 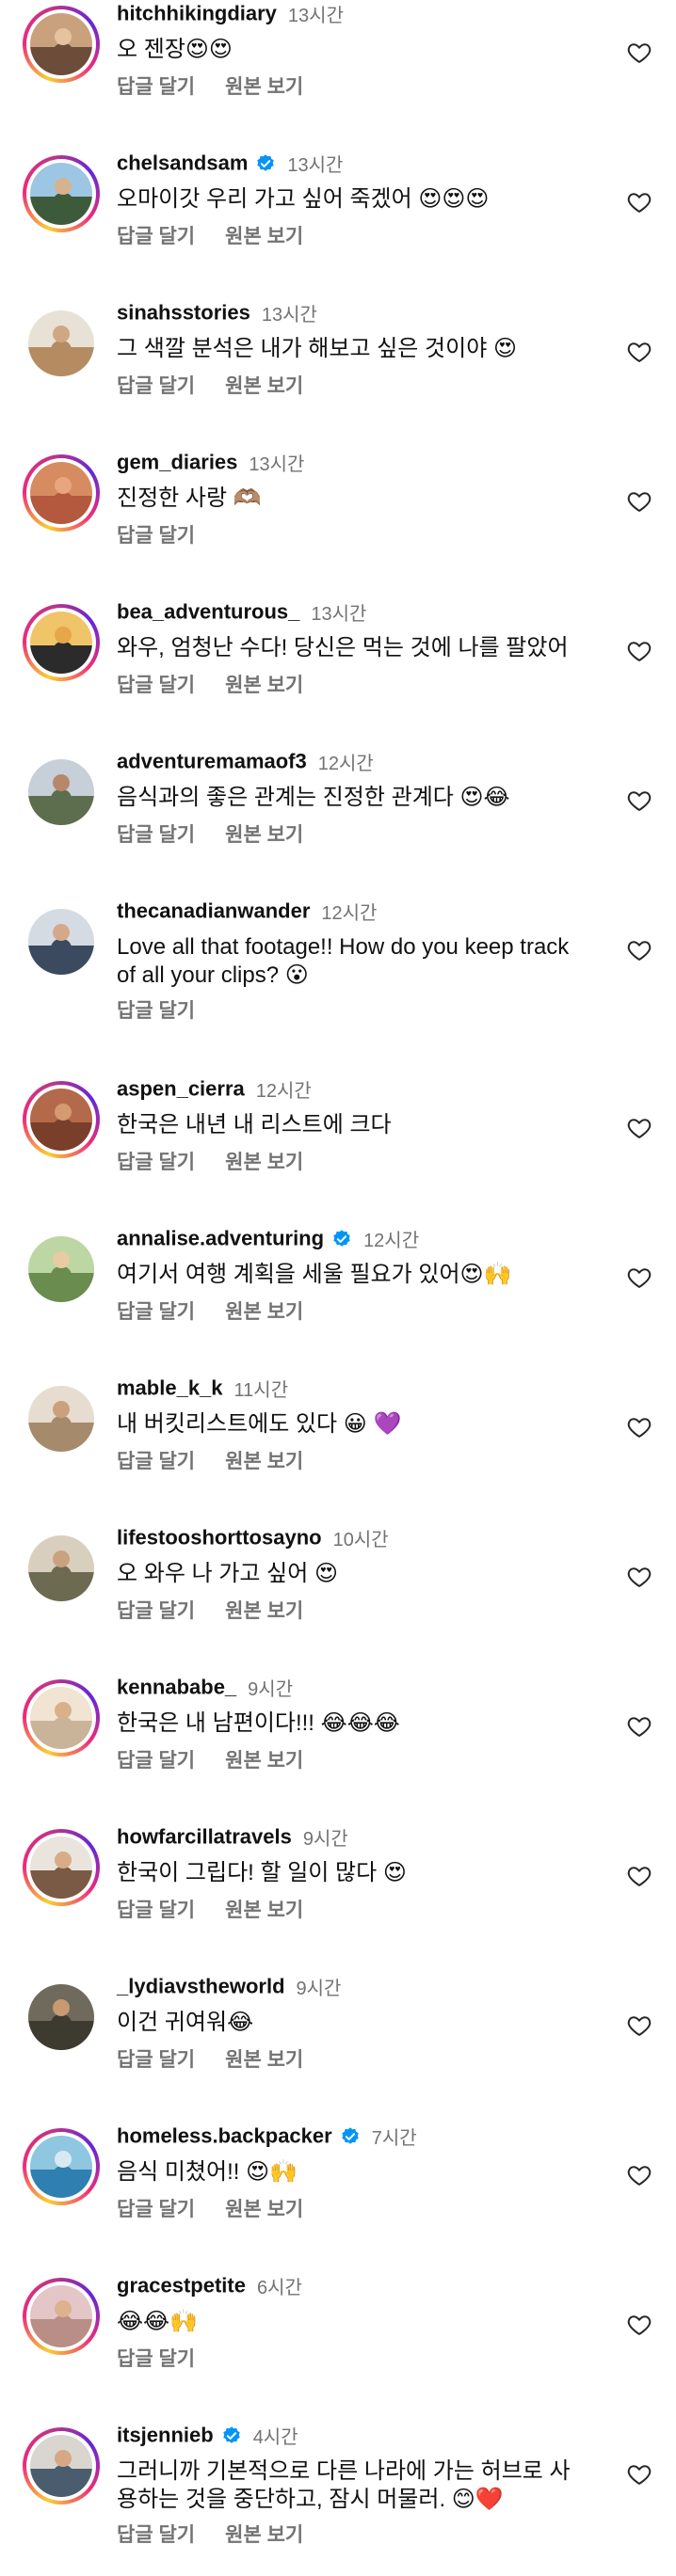 What do you see at coordinates (212, 761) in the screenshot?
I see `username: adventuremamaof3` at bounding box center [212, 761].